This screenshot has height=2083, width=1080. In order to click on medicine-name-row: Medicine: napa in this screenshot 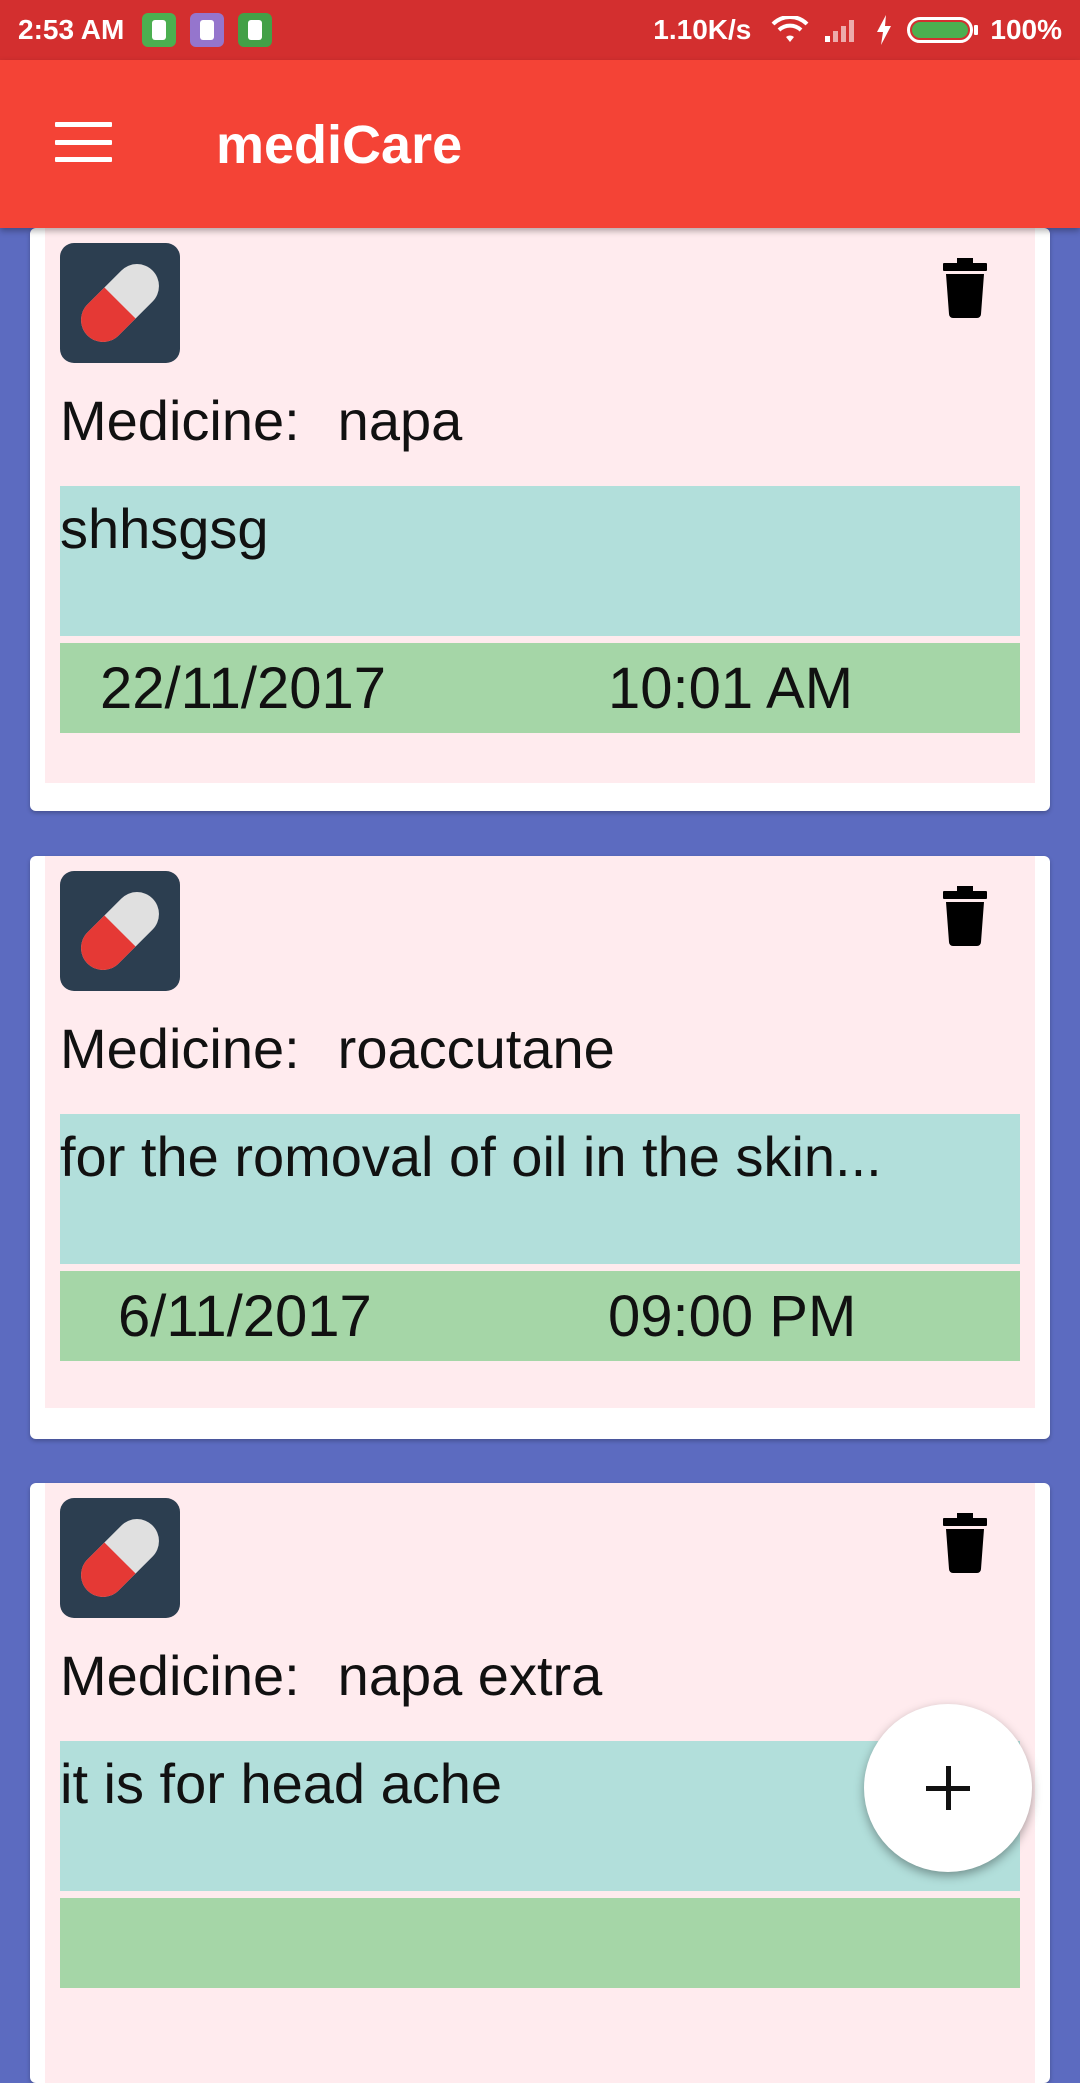, I will do `click(261, 420)`.